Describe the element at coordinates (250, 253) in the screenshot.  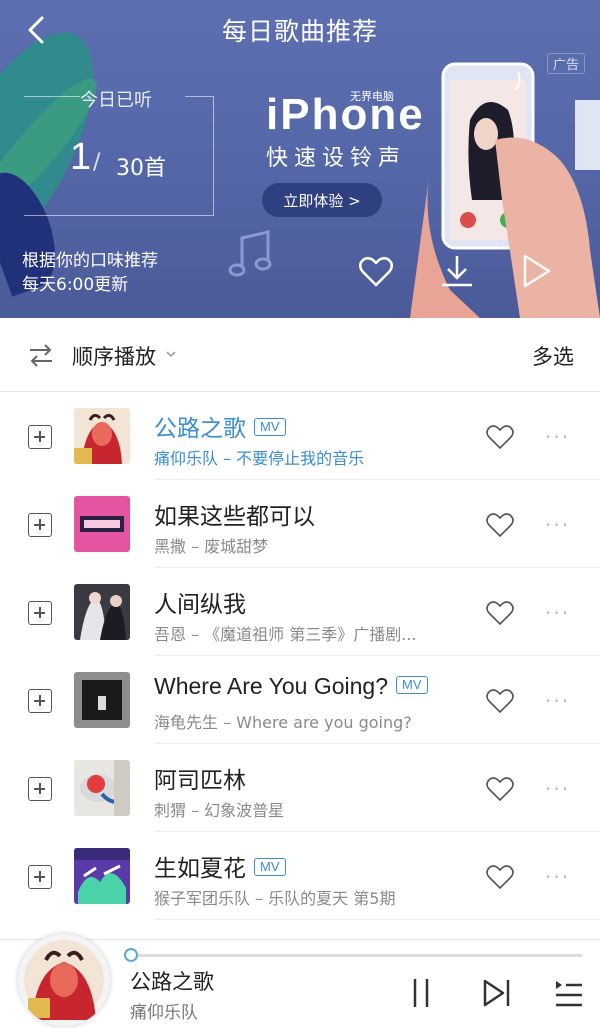
I see `music-note-icon` at that location.